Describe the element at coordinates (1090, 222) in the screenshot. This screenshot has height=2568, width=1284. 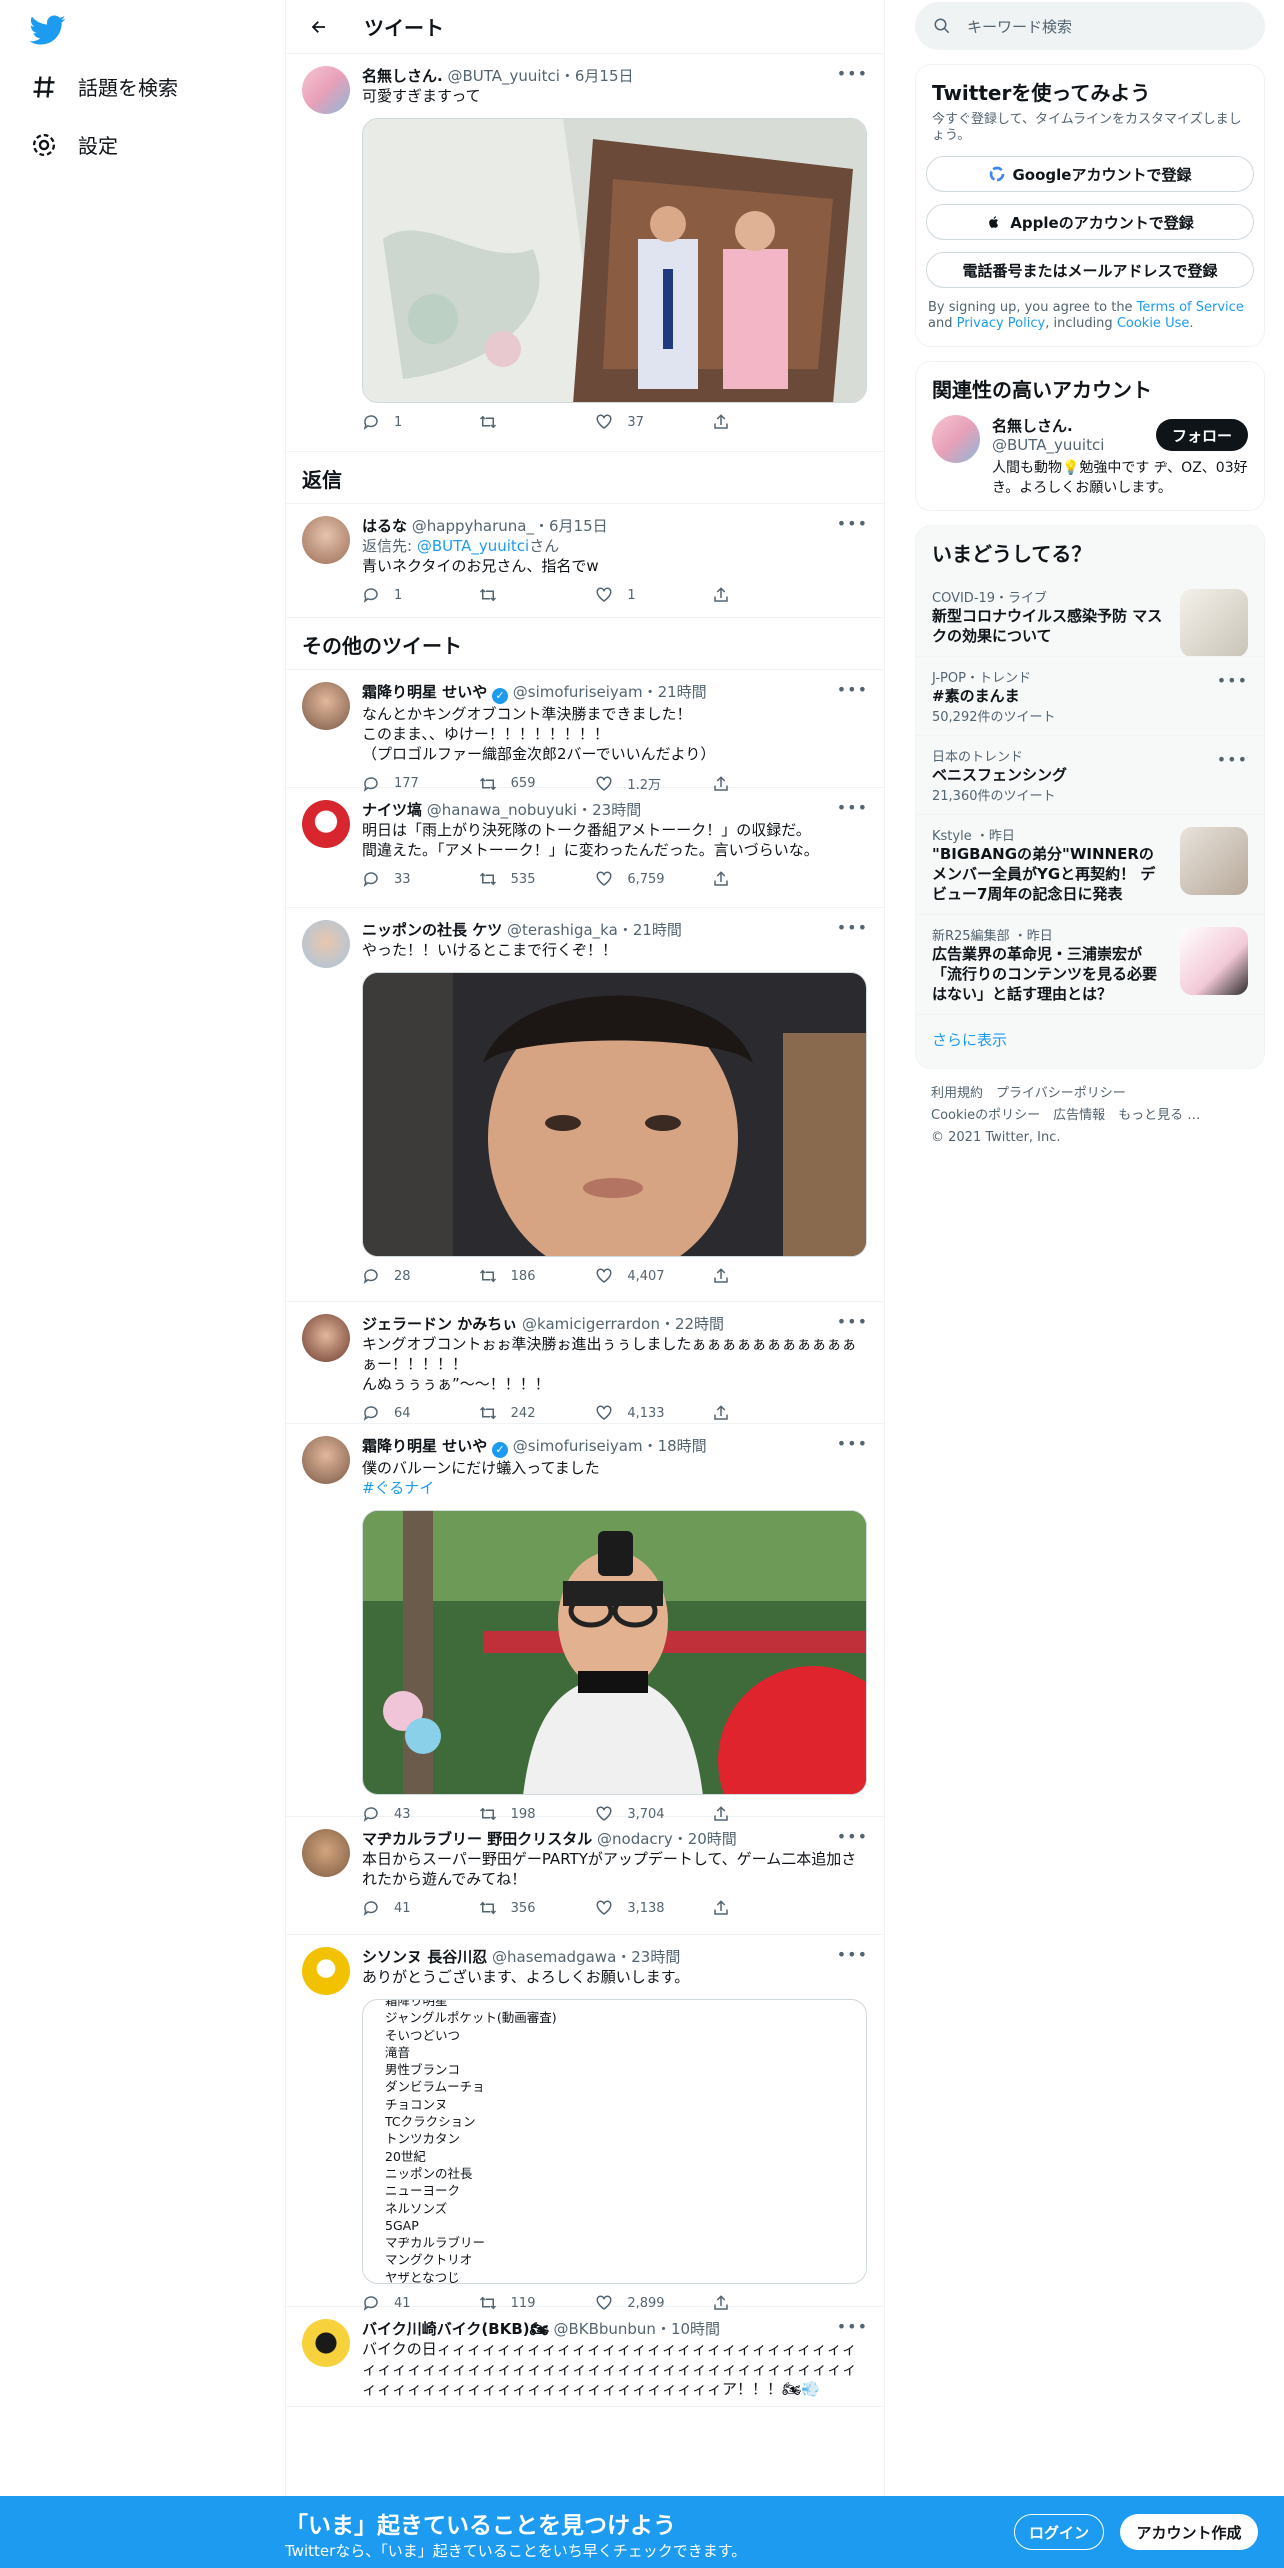
I see `apple-signup-button: Appleのアカウントで登録` at that location.